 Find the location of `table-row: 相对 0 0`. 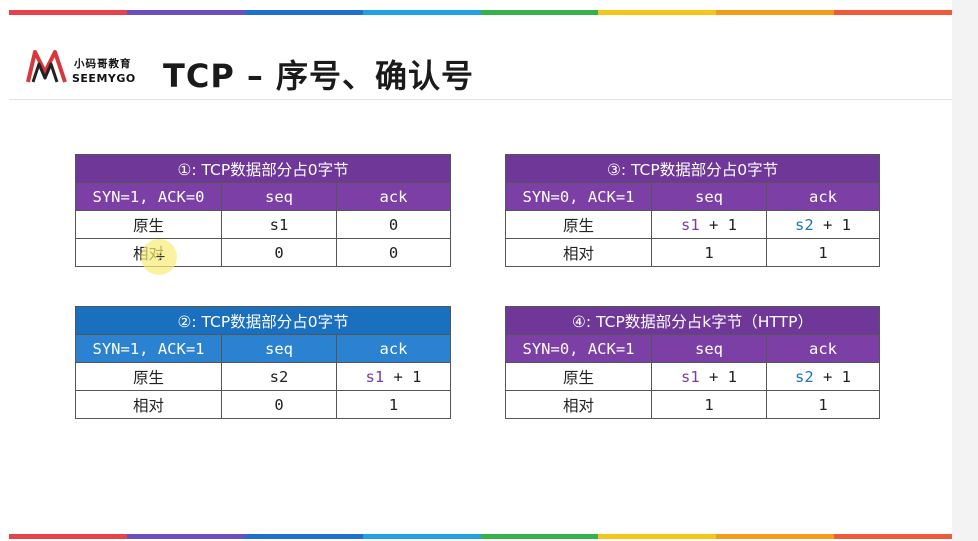

table-row: 相对 0 0 is located at coordinates (263, 252).